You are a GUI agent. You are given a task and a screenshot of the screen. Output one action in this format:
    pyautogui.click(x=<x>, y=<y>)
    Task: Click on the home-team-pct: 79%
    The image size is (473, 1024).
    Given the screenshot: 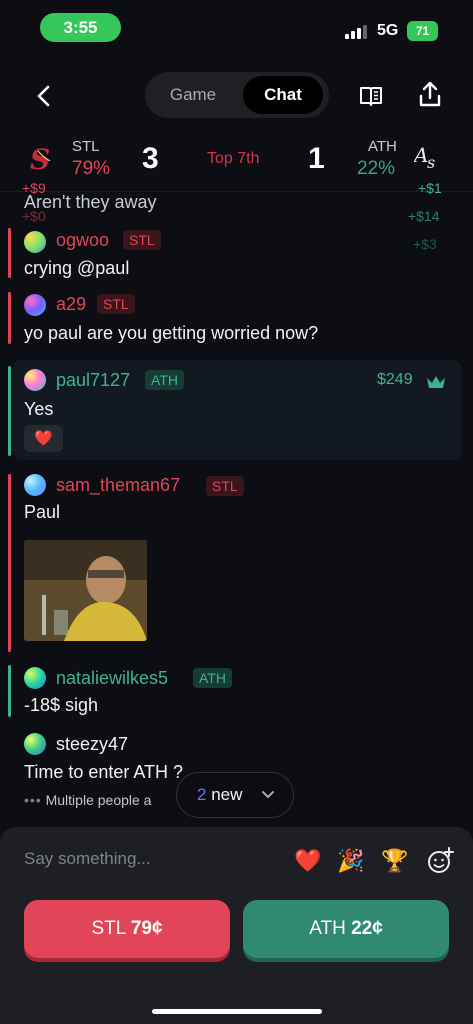 What is the action you would take?
    pyautogui.click(x=91, y=168)
    